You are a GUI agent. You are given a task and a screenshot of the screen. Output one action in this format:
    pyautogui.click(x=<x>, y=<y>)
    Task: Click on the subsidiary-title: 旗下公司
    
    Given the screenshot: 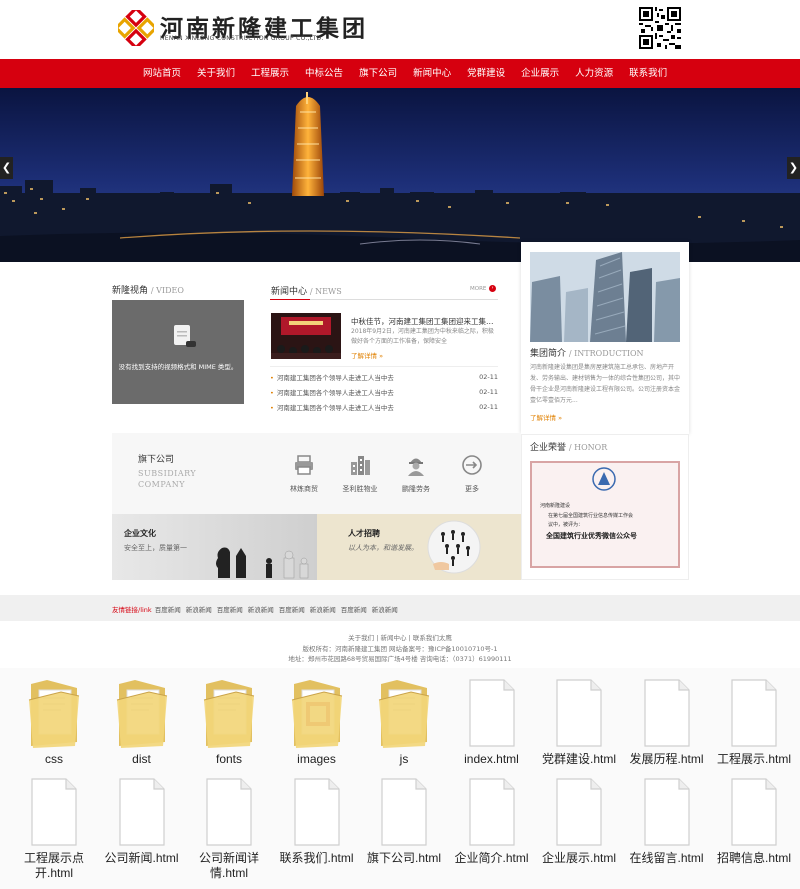 What is the action you would take?
    pyautogui.click(x=156, y=460)
    